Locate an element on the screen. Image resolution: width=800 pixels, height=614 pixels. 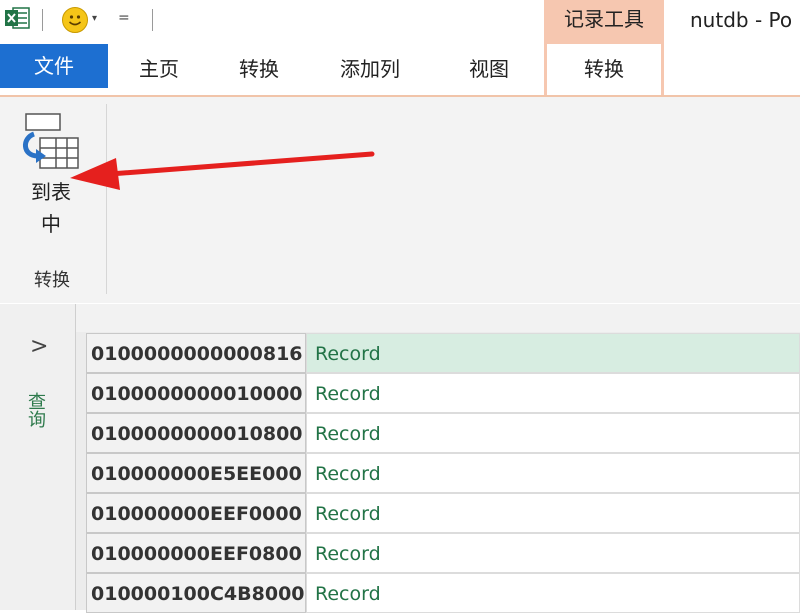
window-title: nutdb - Po is located at coordinates (741, 20).